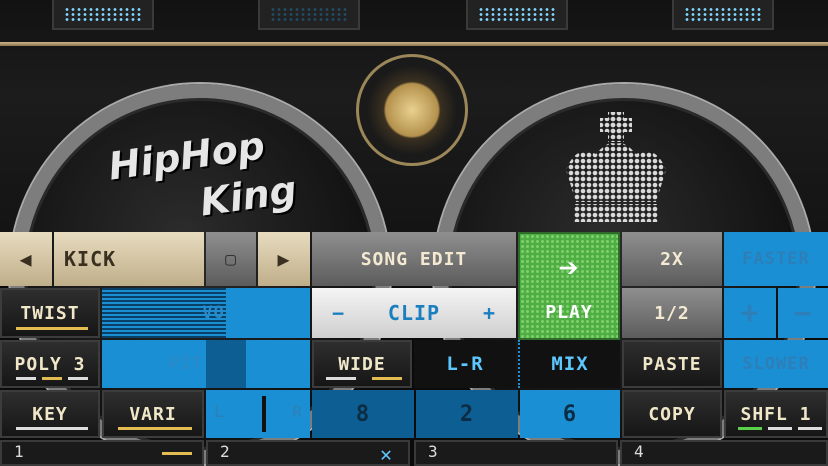  I want to click on prev-instrument-button: ◀, so click(26, 259).